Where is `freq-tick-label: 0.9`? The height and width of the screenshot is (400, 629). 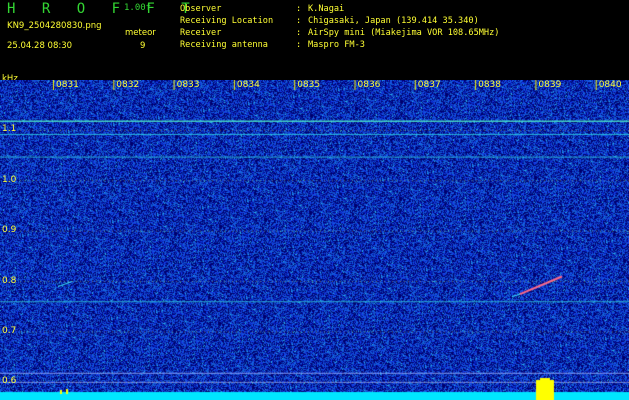
freq-tick-label: 0.9 is located at coordinates (9, 230).